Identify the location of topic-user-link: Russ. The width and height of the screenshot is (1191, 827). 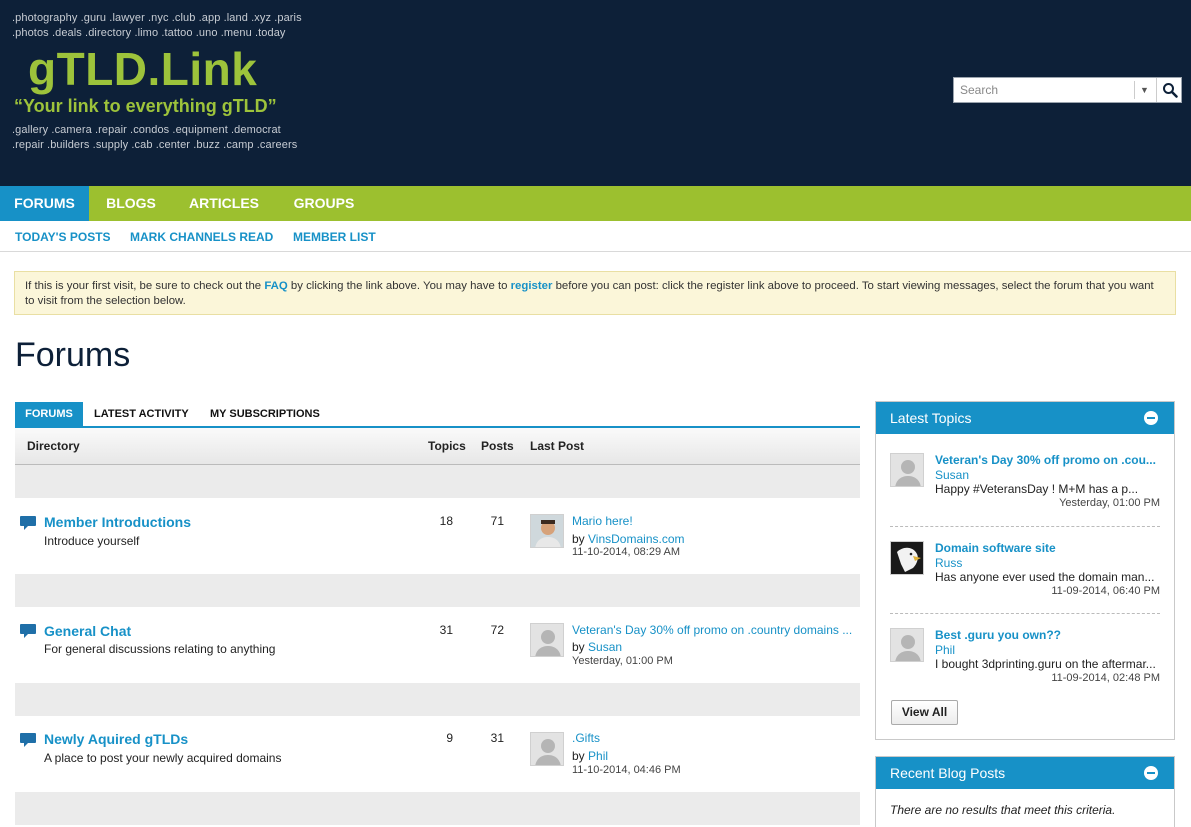
(948, 563).